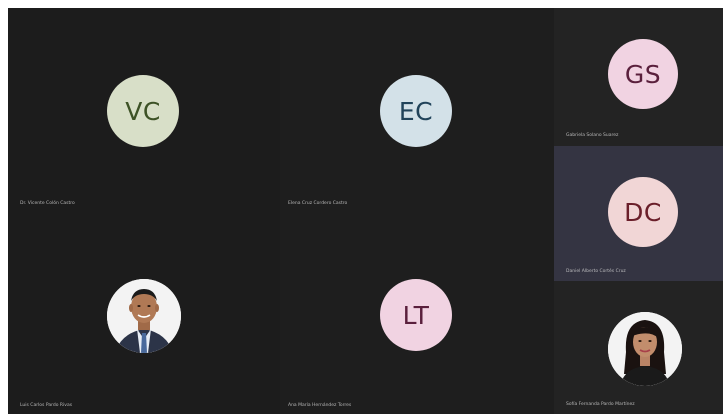 This screenshot has width=723, height=414. What do you see at coordinates (596, 271) in the screenshot?
I see `participant-name: Daniel Alberto Cortés Cruz` at bounding box center [596, 271].